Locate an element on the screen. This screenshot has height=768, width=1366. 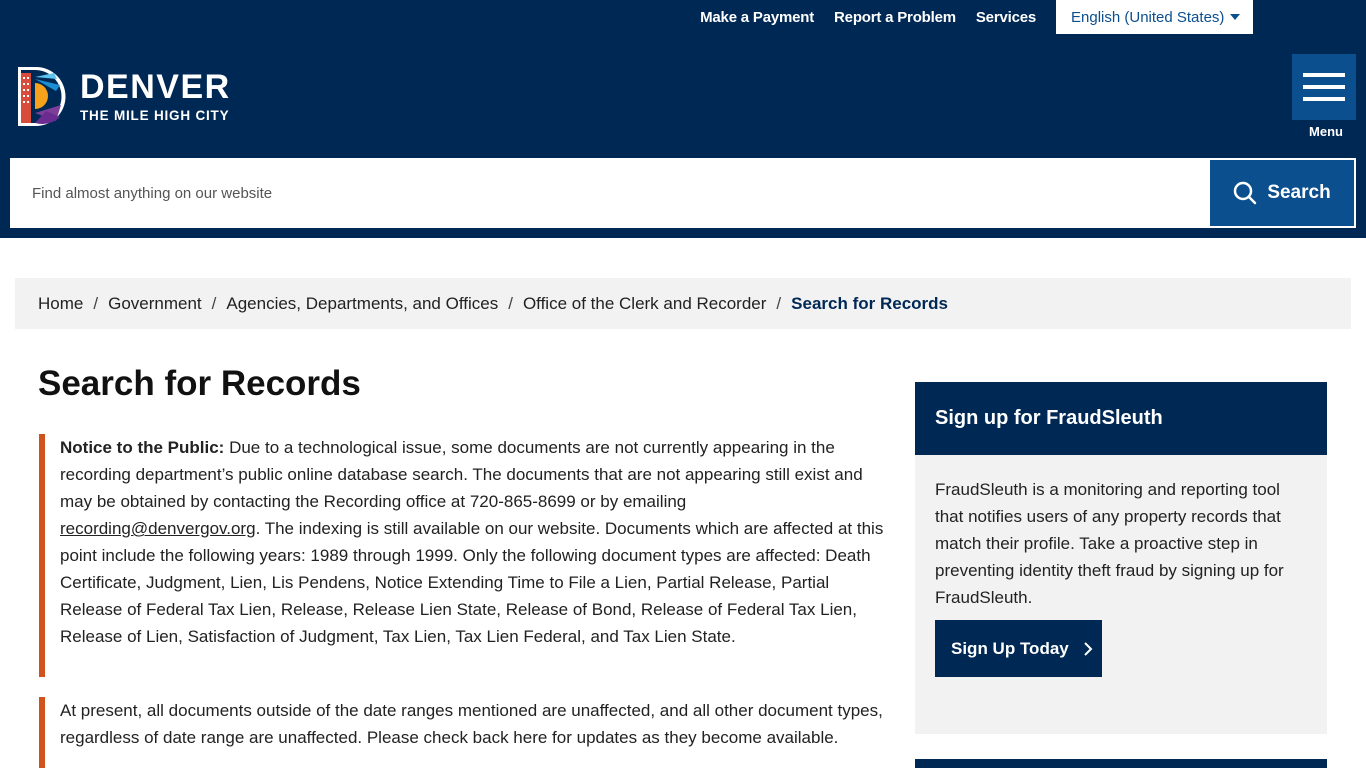
report-problem-link: Report a Problem is located at coordinates (895, 17).